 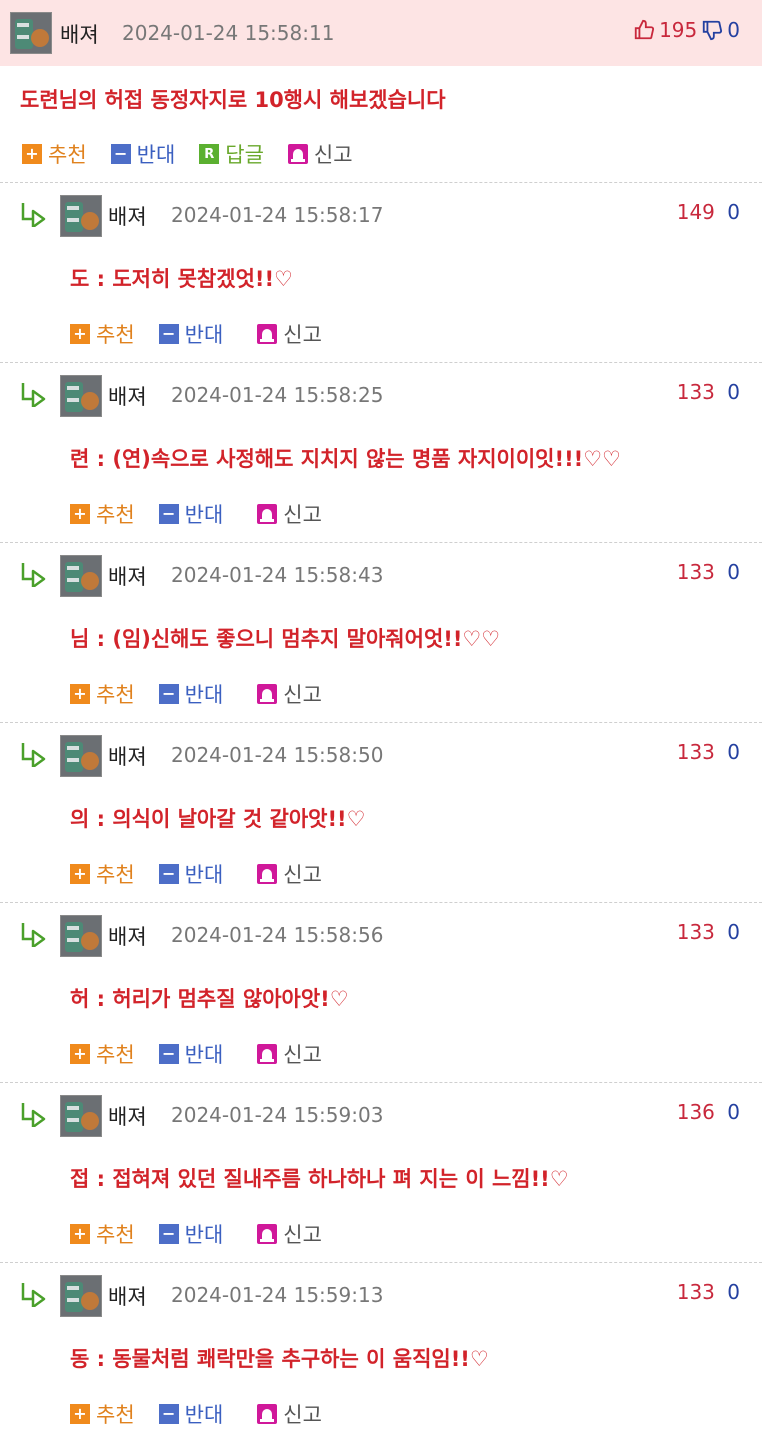 I want to click on timestamp: 2024-01-24 15:59:03, so click(x=277, y=1115).